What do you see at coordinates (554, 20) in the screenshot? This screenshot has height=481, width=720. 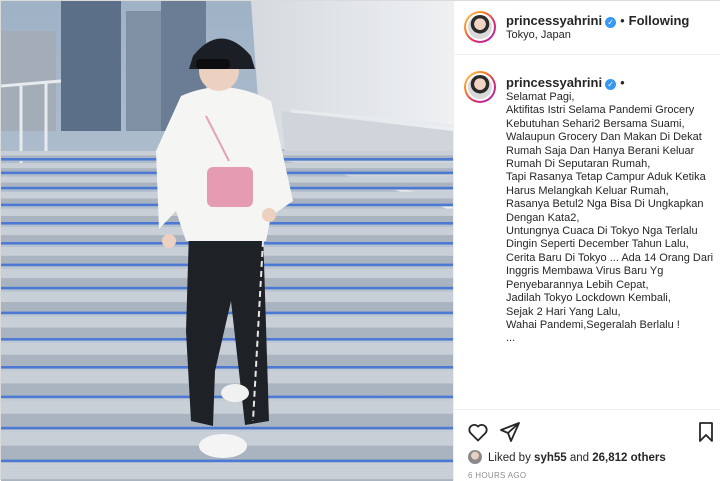 I see `header-username: princessyahrini` at bounding box center [554, 20].